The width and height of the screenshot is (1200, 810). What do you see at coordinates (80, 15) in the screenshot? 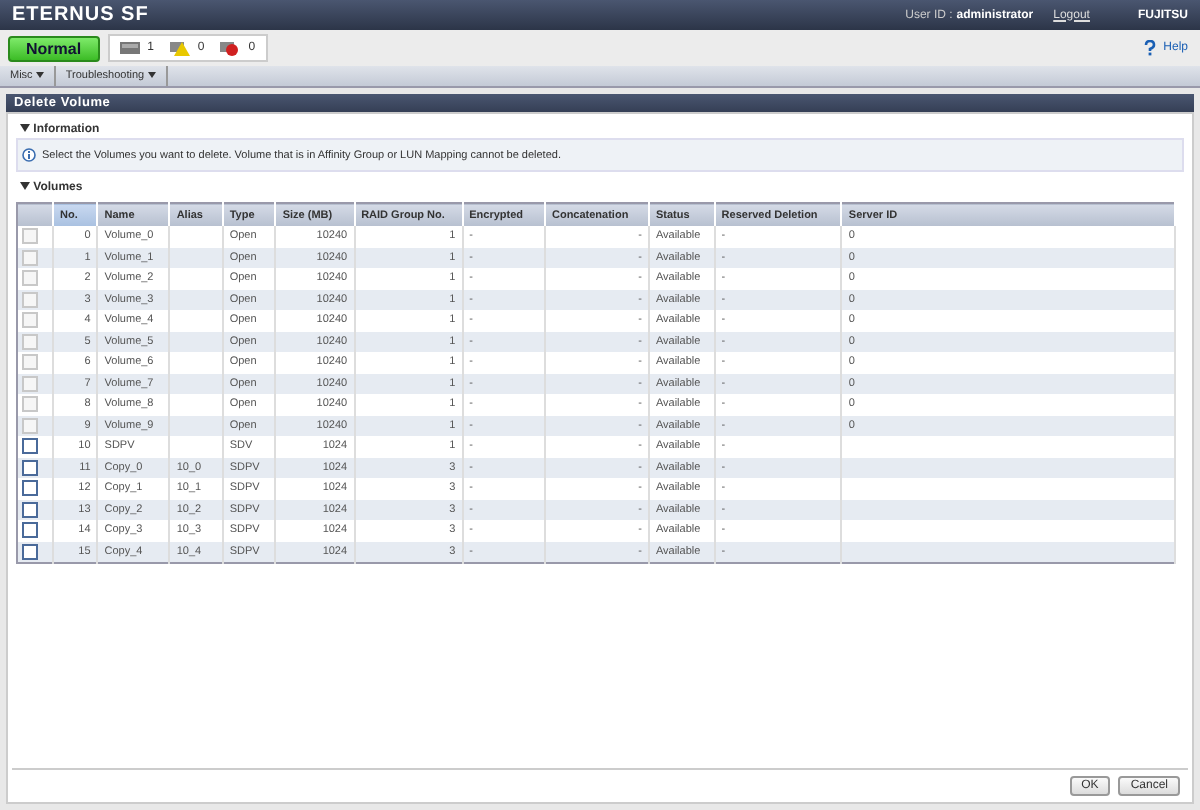
I see `product-logo: ETERNUS SF` at bounding box center [80, 15].